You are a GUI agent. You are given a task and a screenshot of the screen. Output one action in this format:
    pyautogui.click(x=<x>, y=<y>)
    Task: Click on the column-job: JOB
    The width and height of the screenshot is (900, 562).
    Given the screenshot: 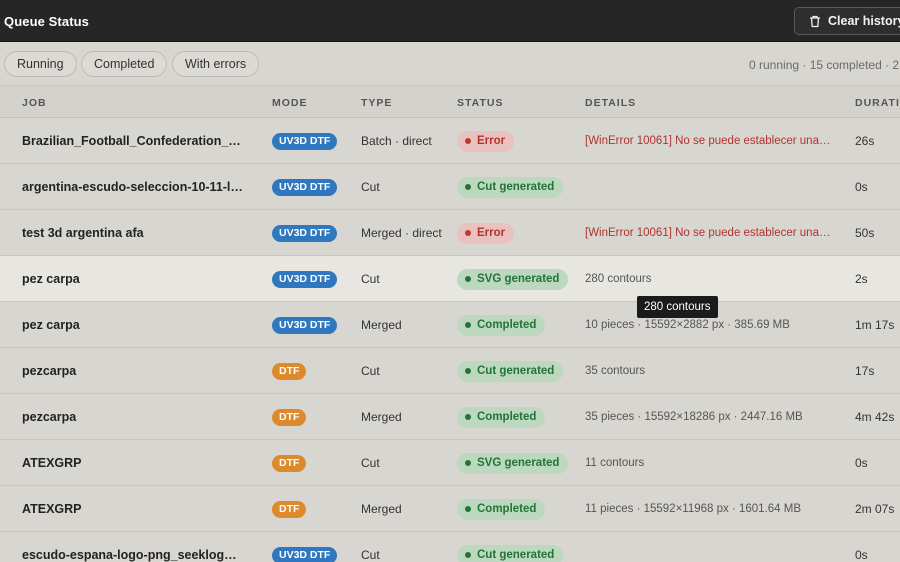 What is the action you would take?
    pyautogui.click(x=34, y=103)
    